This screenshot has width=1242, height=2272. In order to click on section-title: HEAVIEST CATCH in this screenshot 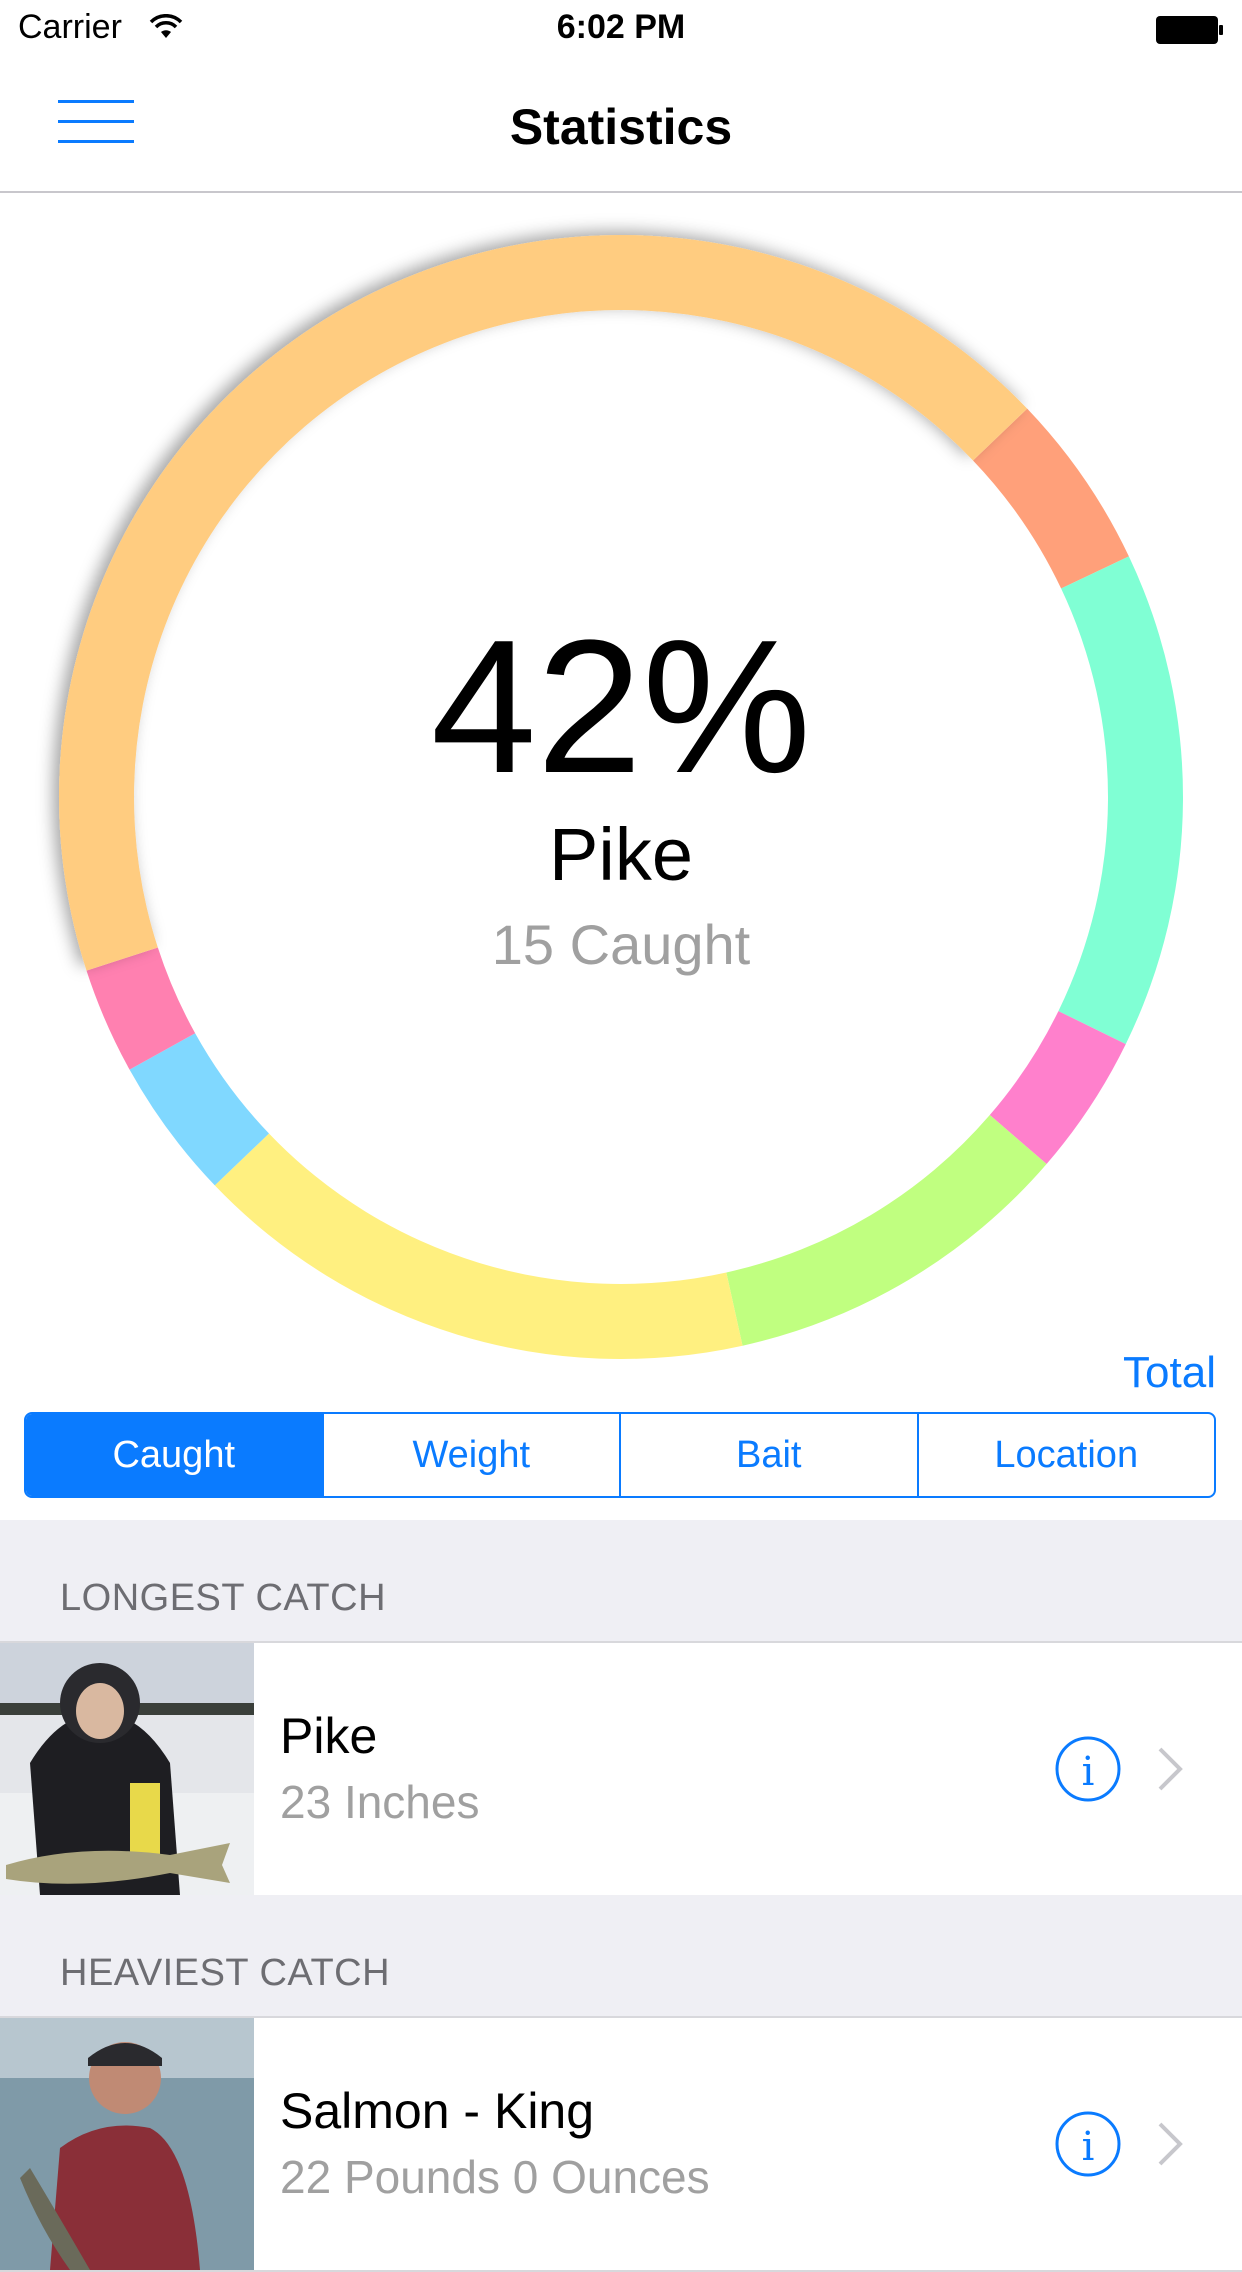, I will do `click(225, 1973)`.